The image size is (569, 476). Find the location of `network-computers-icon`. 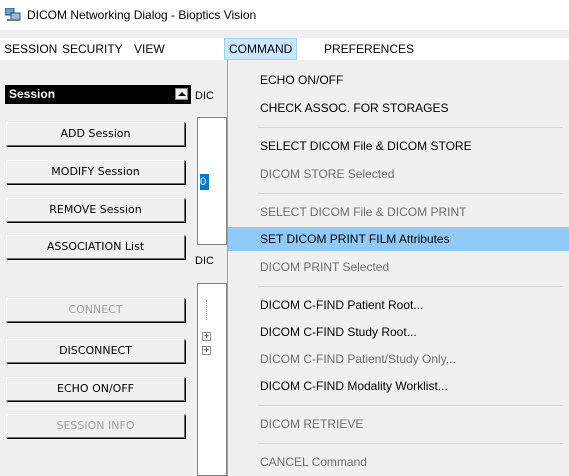

network-computers-icon is located at coordinates (13, 14).